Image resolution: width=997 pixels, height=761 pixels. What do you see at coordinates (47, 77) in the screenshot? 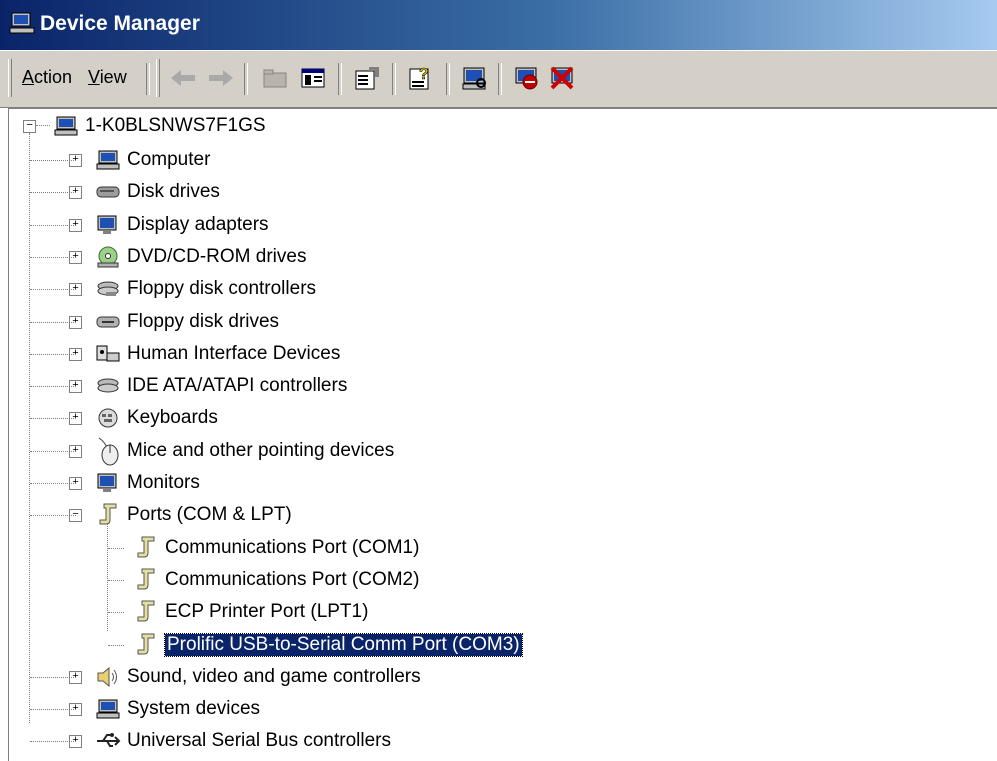
I see `menu-action: Action` at bounding box center [47, 77].